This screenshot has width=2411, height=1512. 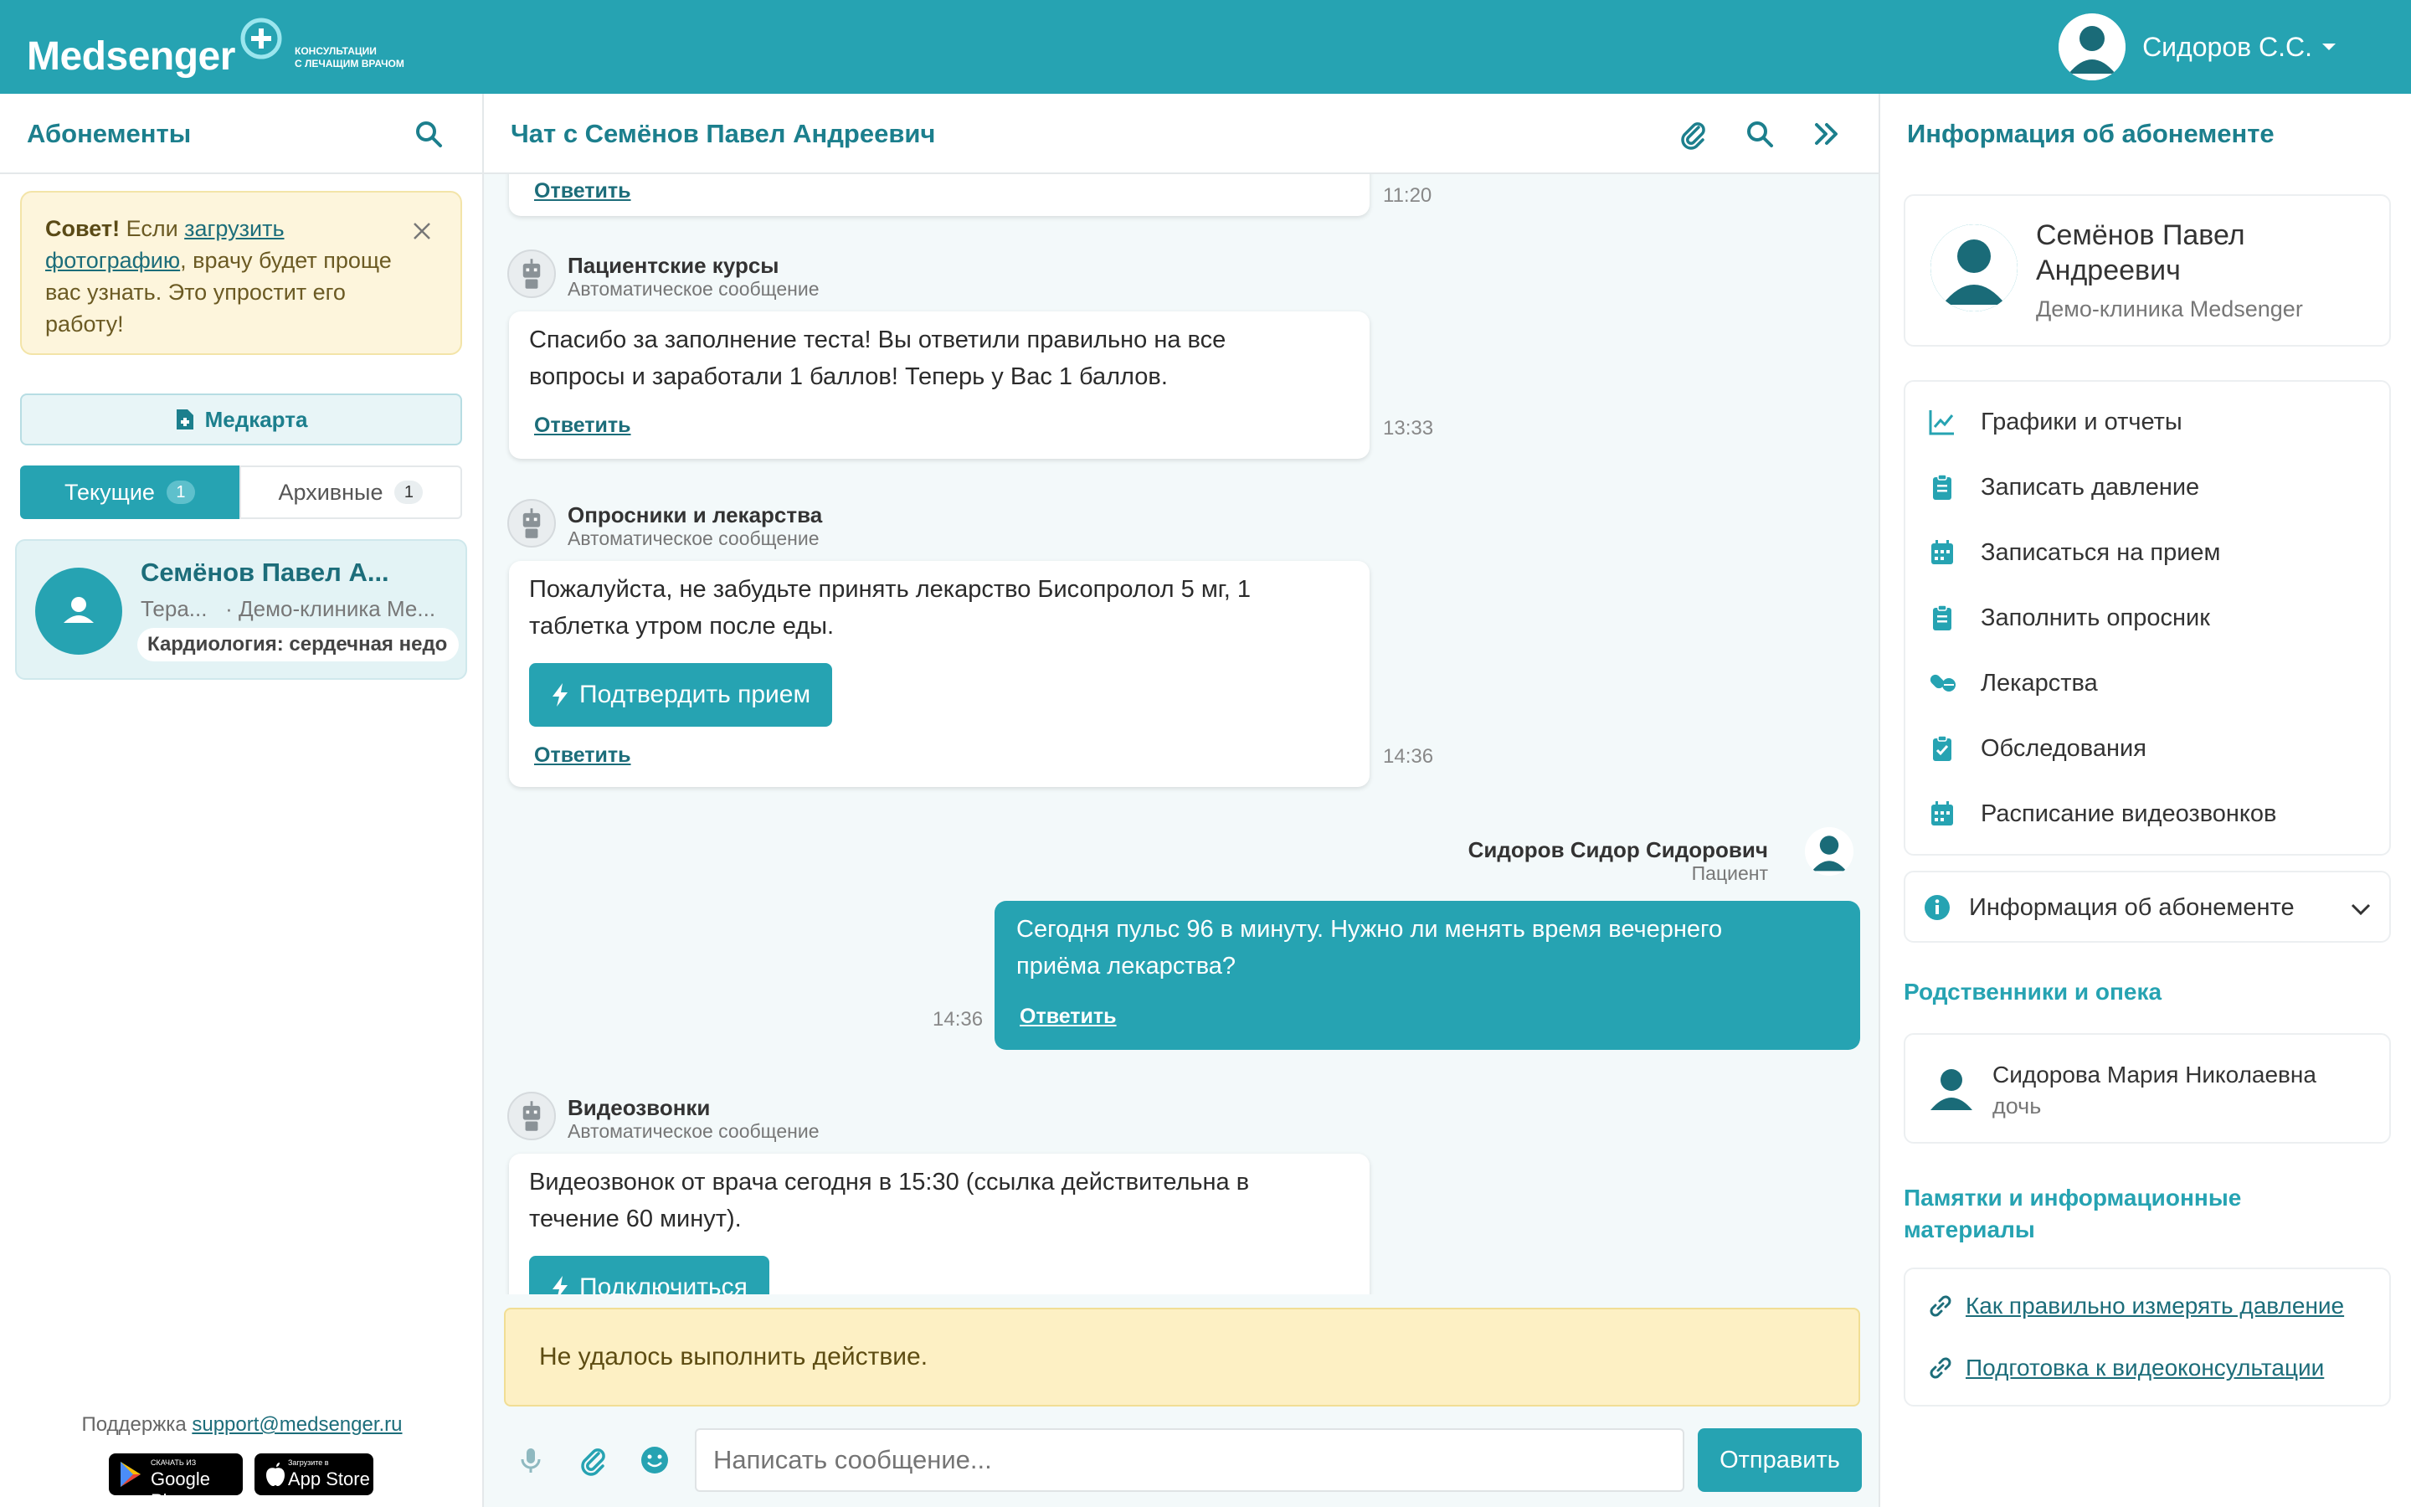 What do you see at coordinates (241, 134) in the screenshot?
I see `subscriptions-header: Абонементы` at bounding box center [241, 134].